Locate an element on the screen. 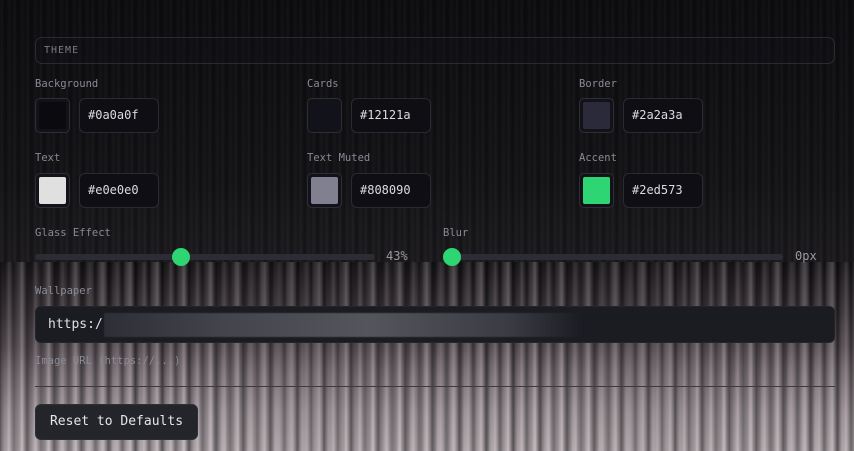 The width and height of the screenshot is (854, 451). cards-color-hex-input: #12121a is located at coordinates (391, 115).